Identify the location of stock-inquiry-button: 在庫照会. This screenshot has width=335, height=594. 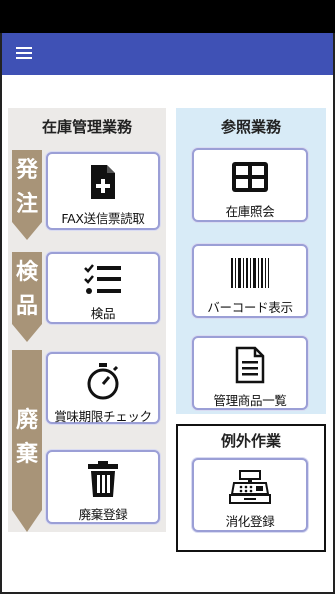
(250, 185).